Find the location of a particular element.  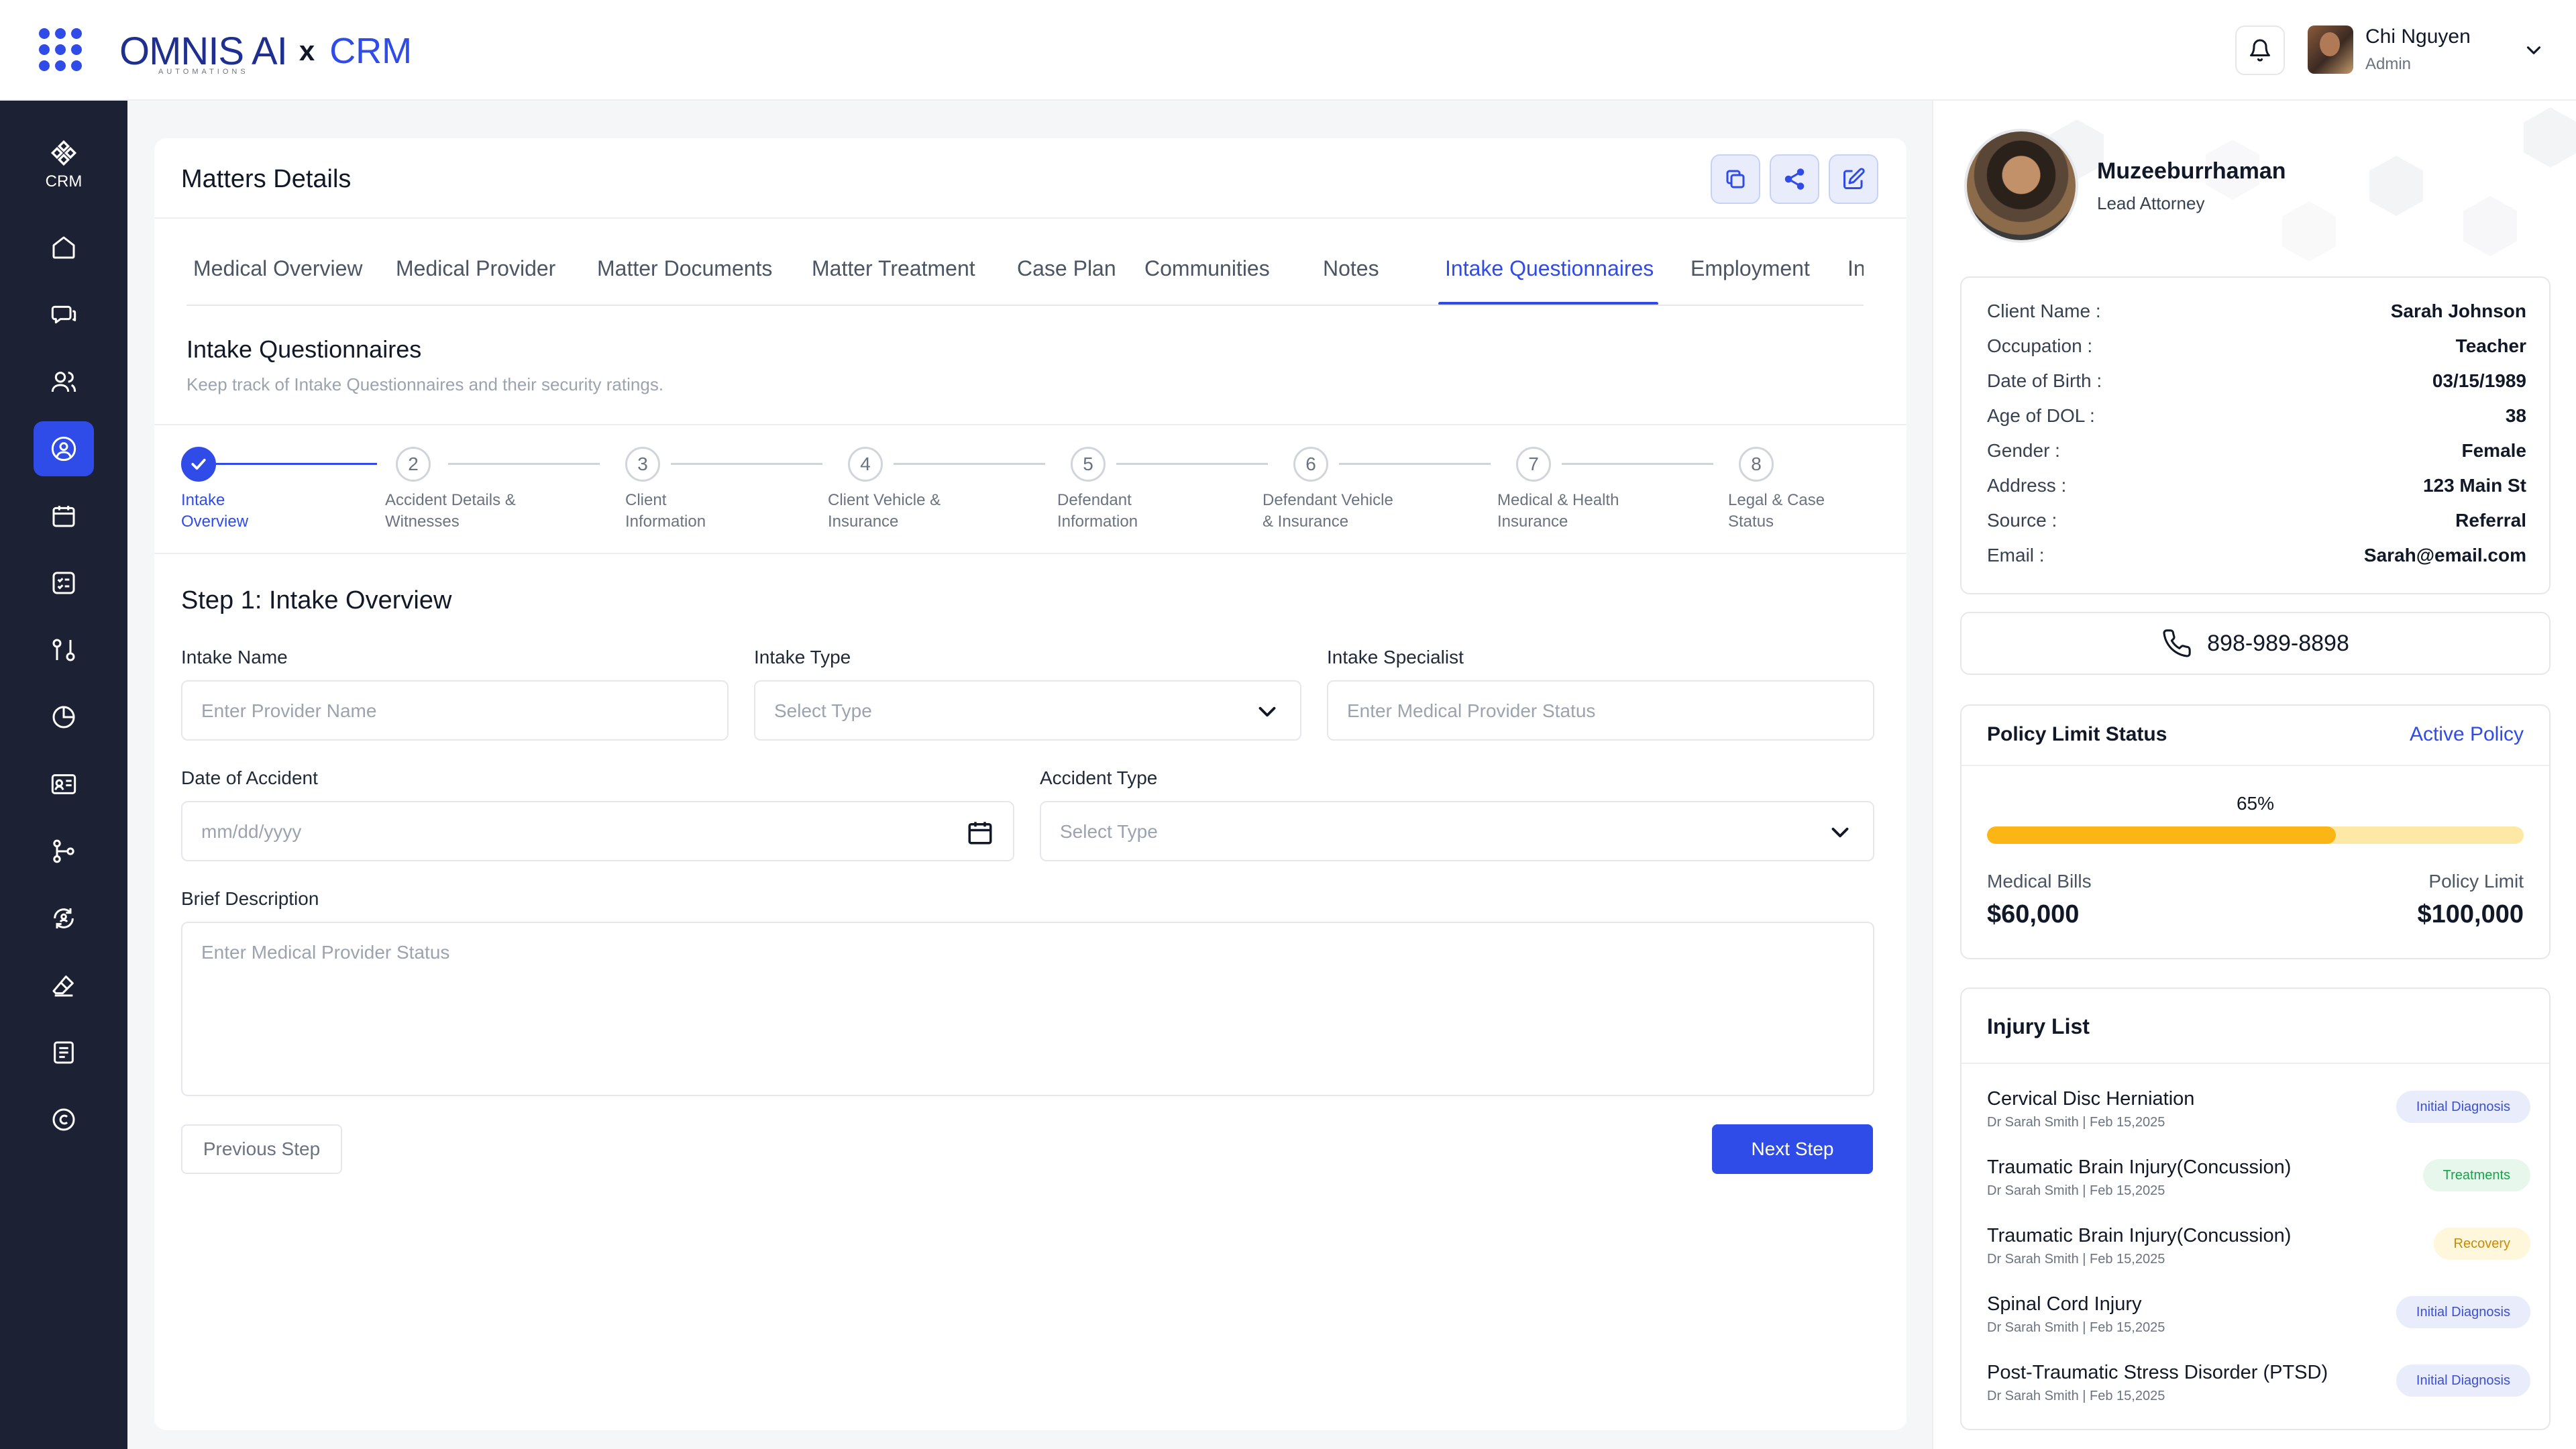

step-7-label: Medical & Health Insurance is located at coordinates (1584, 511).